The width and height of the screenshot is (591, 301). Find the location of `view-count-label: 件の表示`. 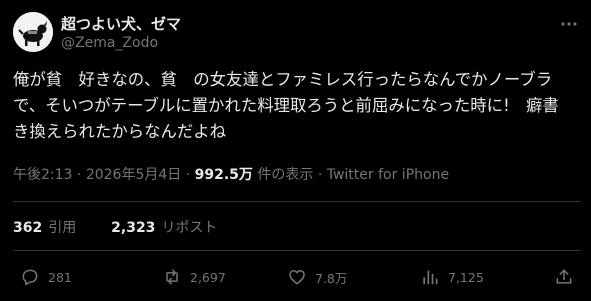

view-count-label: 件の表示 is located at coordinates (285, 175).